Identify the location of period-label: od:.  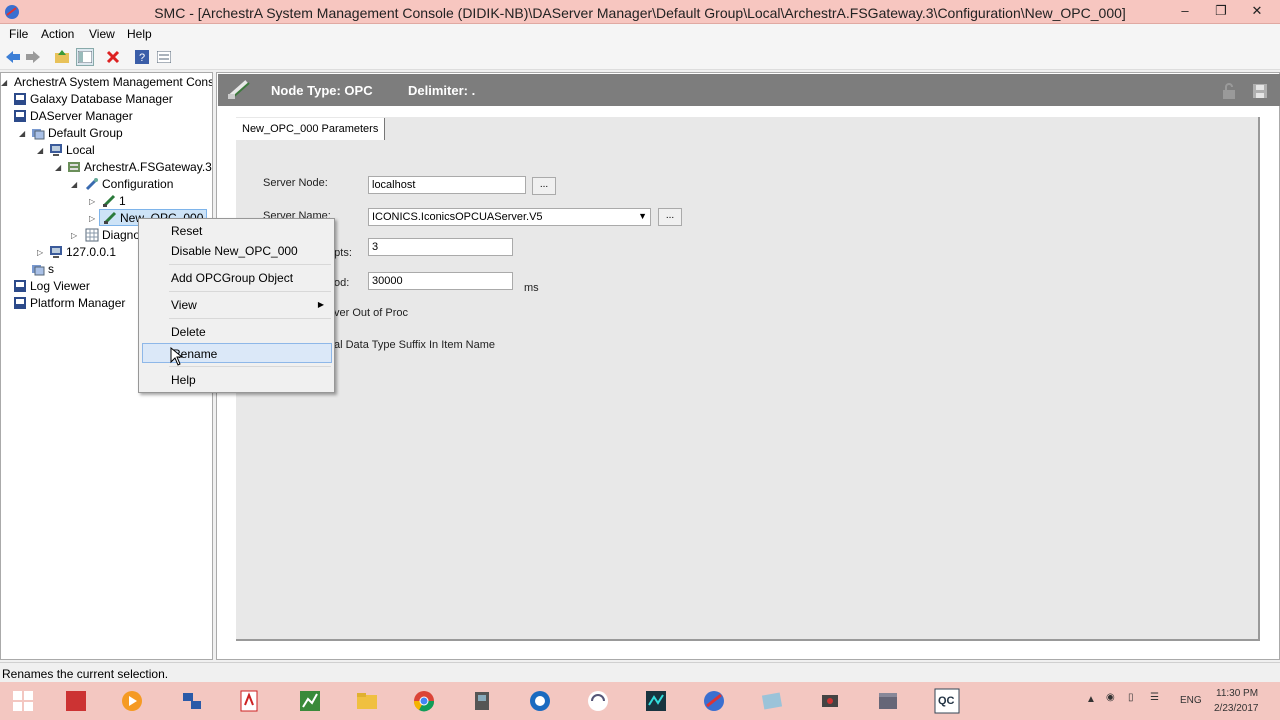
(342, 283).